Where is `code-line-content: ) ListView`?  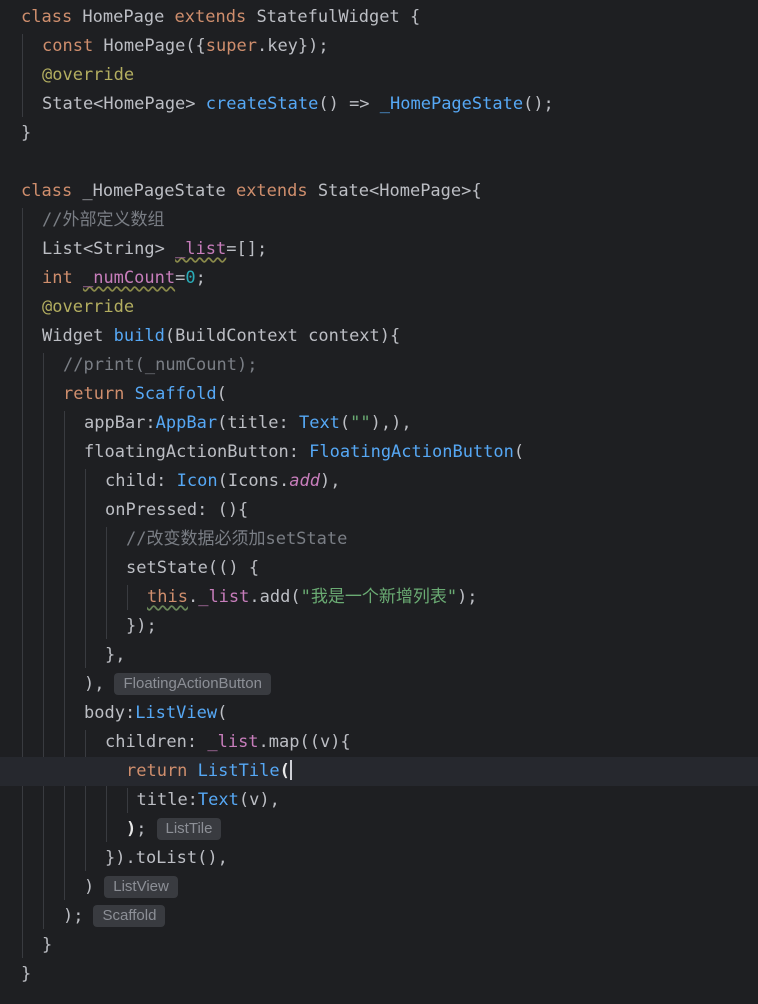
code-line-content: ) ListView is located at coordinates (131, 887).